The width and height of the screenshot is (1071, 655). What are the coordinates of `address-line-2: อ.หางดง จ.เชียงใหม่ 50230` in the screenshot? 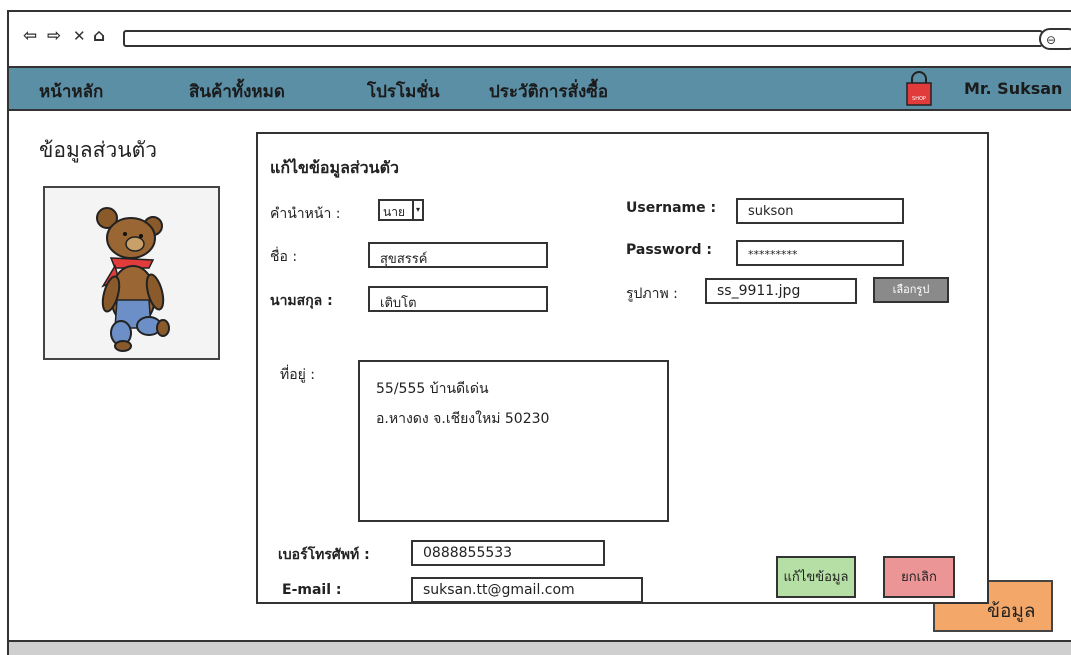 It's located at (463, 419).